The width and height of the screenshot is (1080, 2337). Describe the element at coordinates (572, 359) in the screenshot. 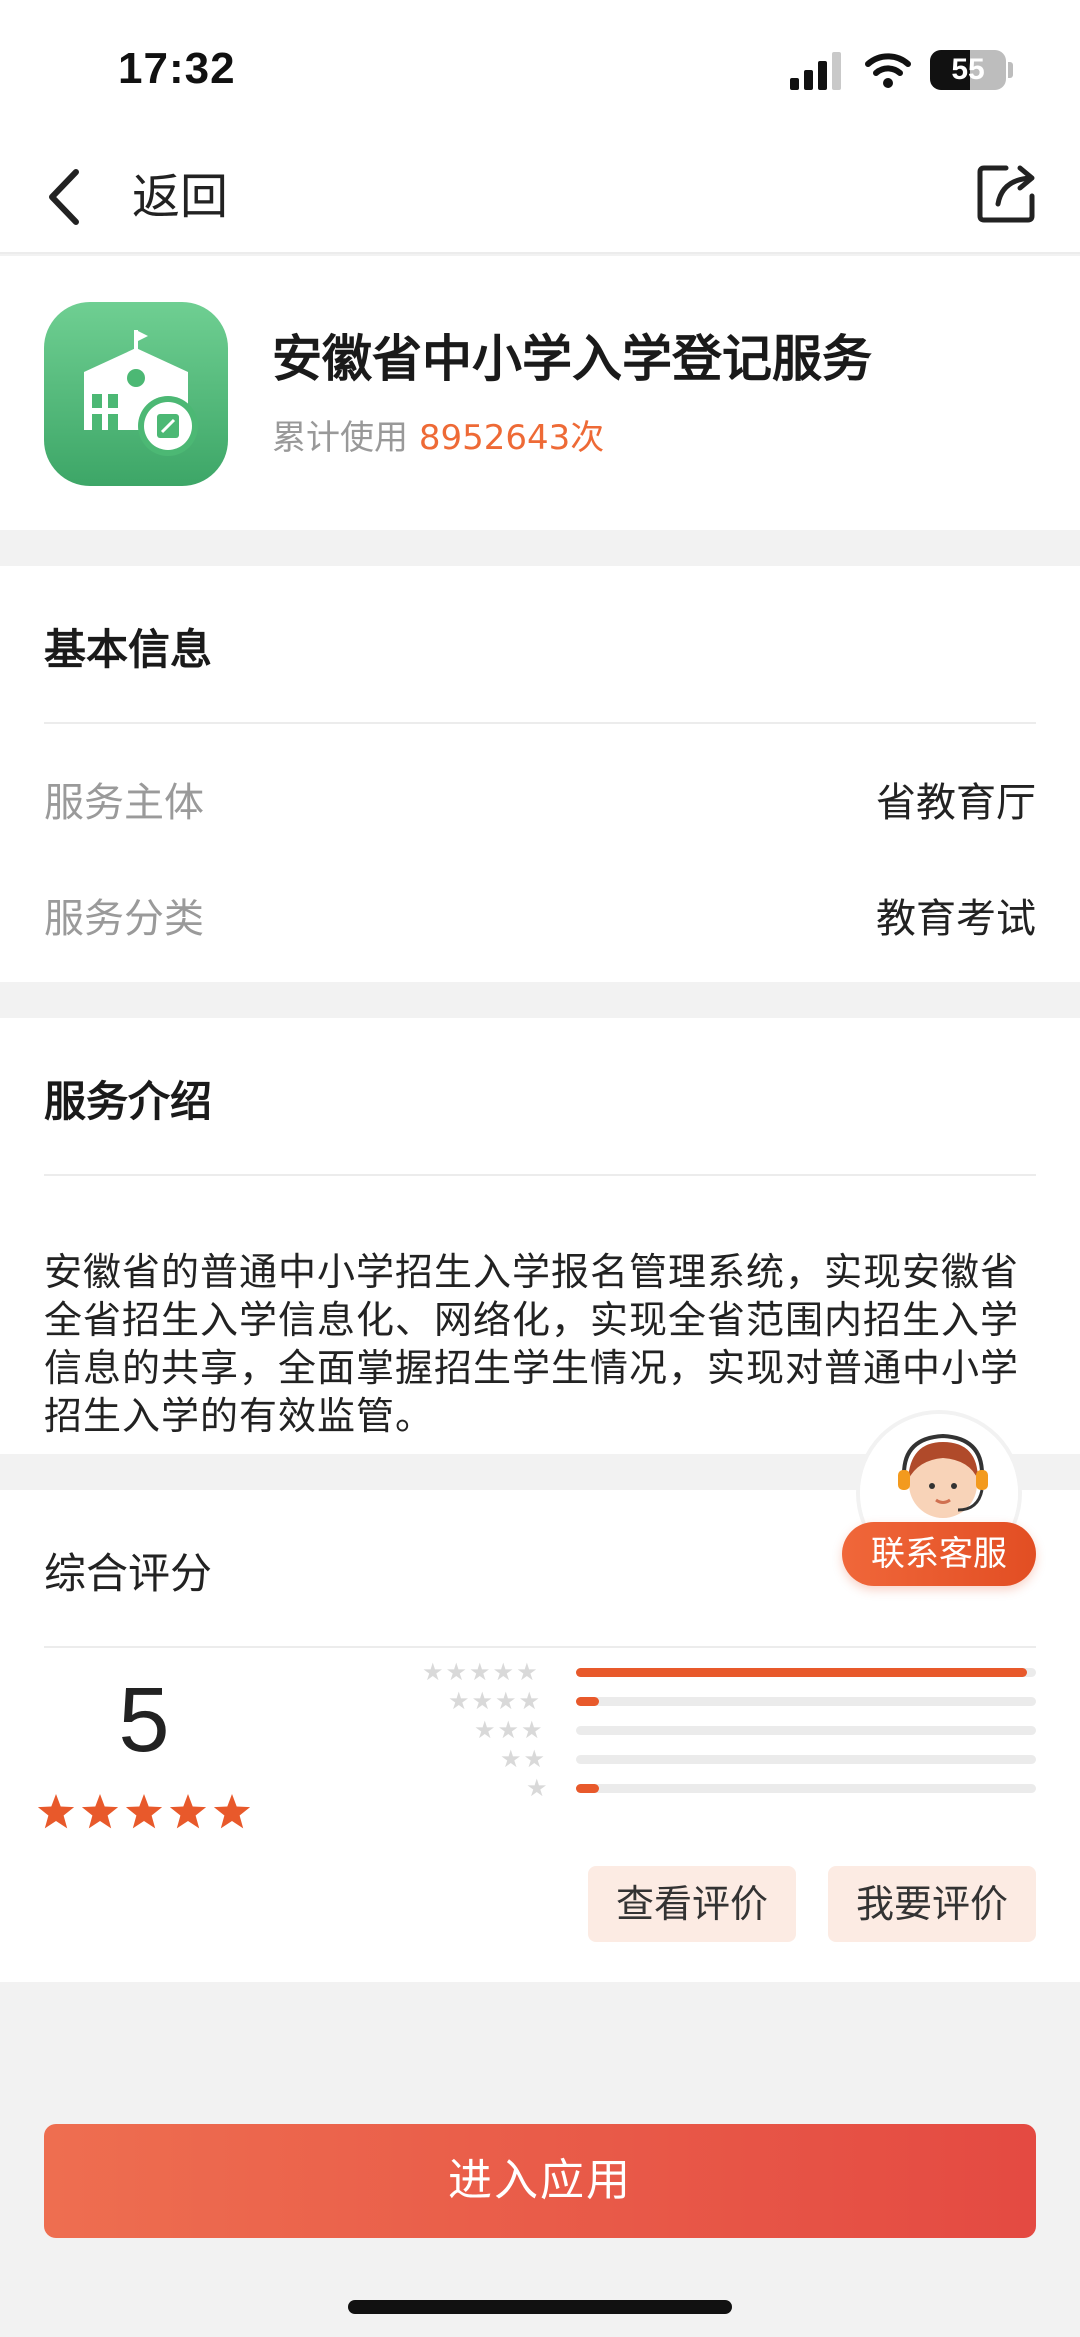

I see `app-title: 安徽省中小学入学登记服务` at that location.